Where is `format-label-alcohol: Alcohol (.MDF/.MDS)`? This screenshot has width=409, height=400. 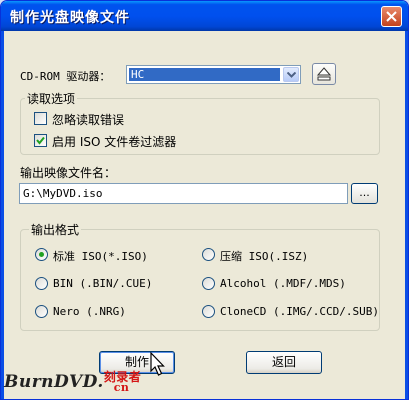
format-label-alcohol: Alcohol (.MDF/.MDS) is located at coordinates (283, 283).